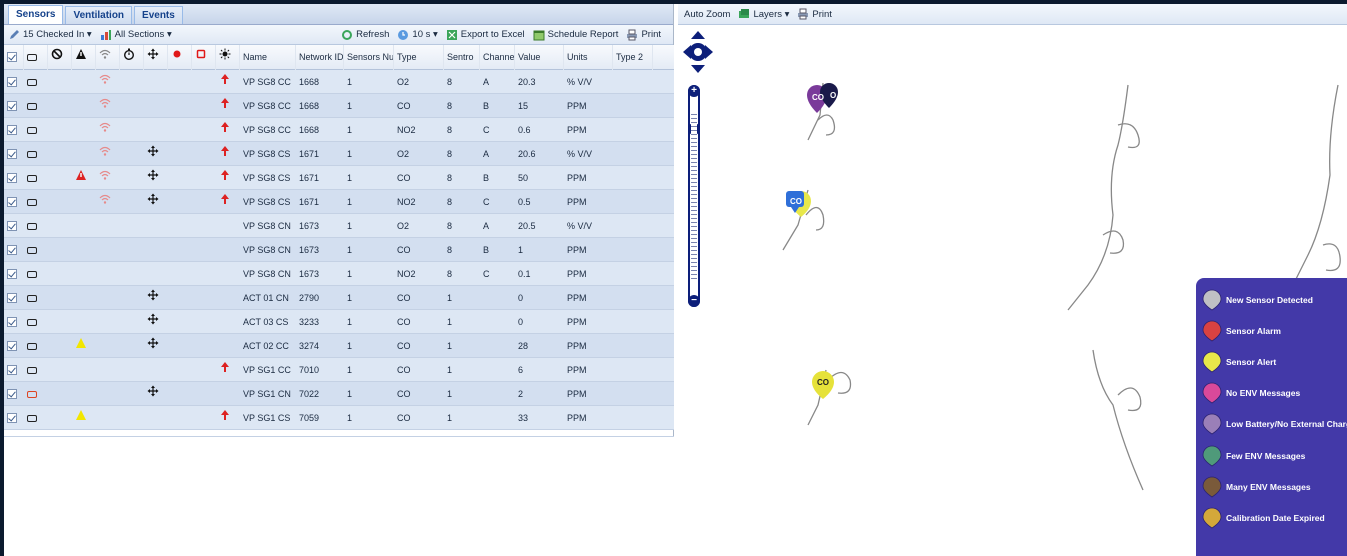 The height and width of the screenshot is (556, 1347). I want to click on header-name: Name, so click(268, 57).